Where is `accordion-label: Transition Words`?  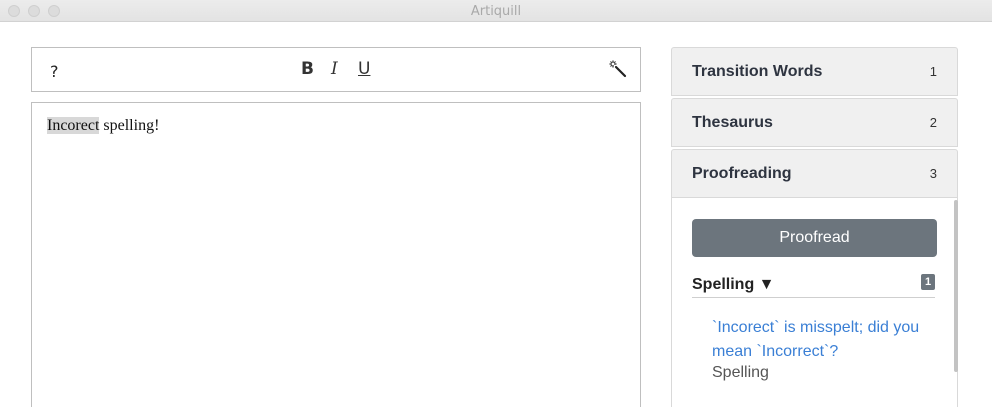 accordion-label: Transition Words is located at coordinates (757, 71).